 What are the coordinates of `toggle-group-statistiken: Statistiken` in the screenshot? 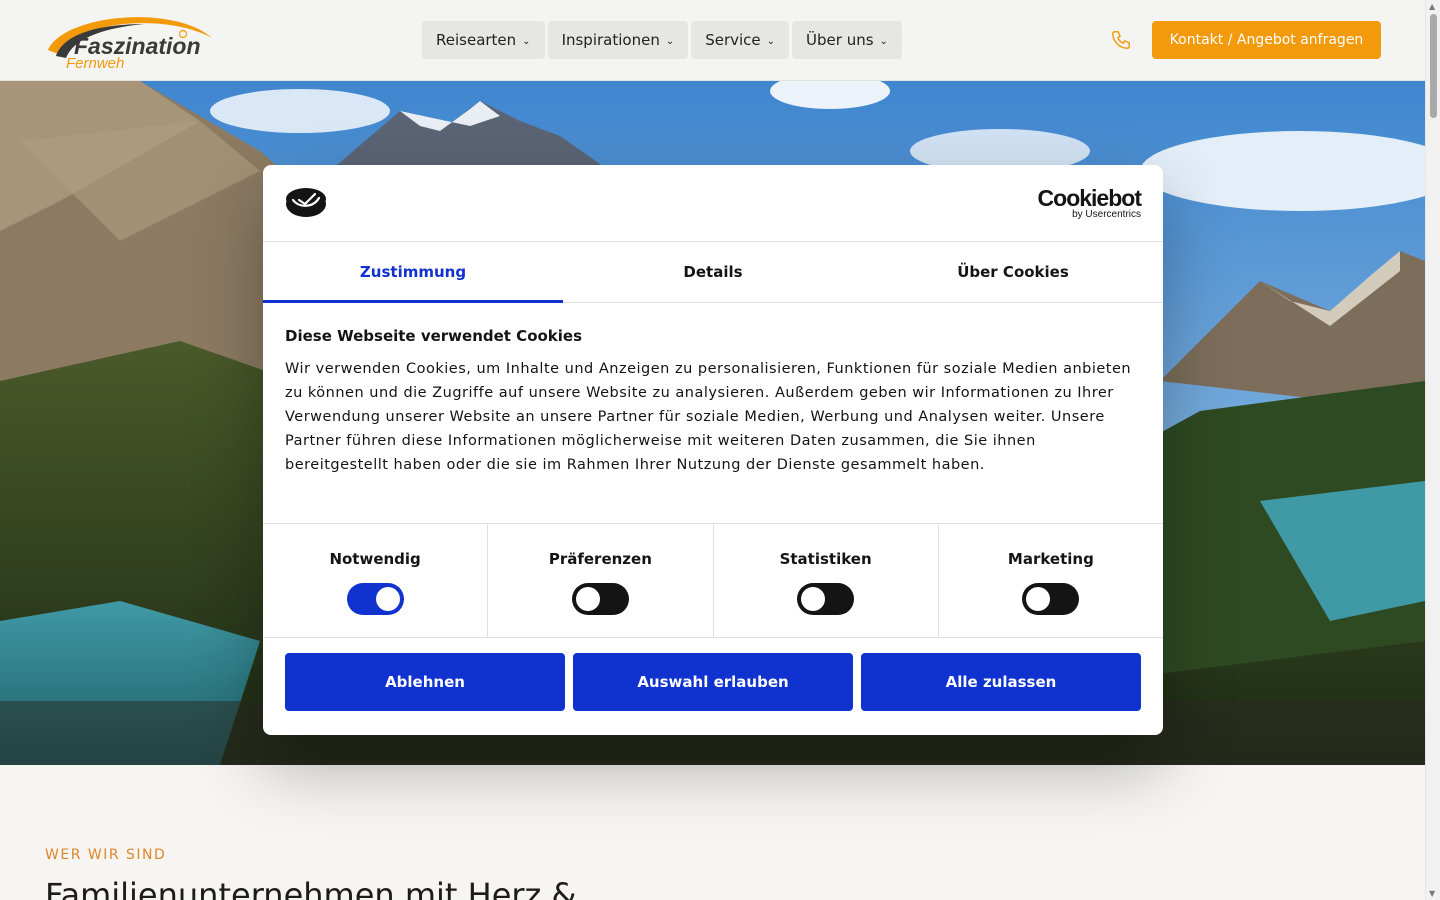 It's located at (826, 580).